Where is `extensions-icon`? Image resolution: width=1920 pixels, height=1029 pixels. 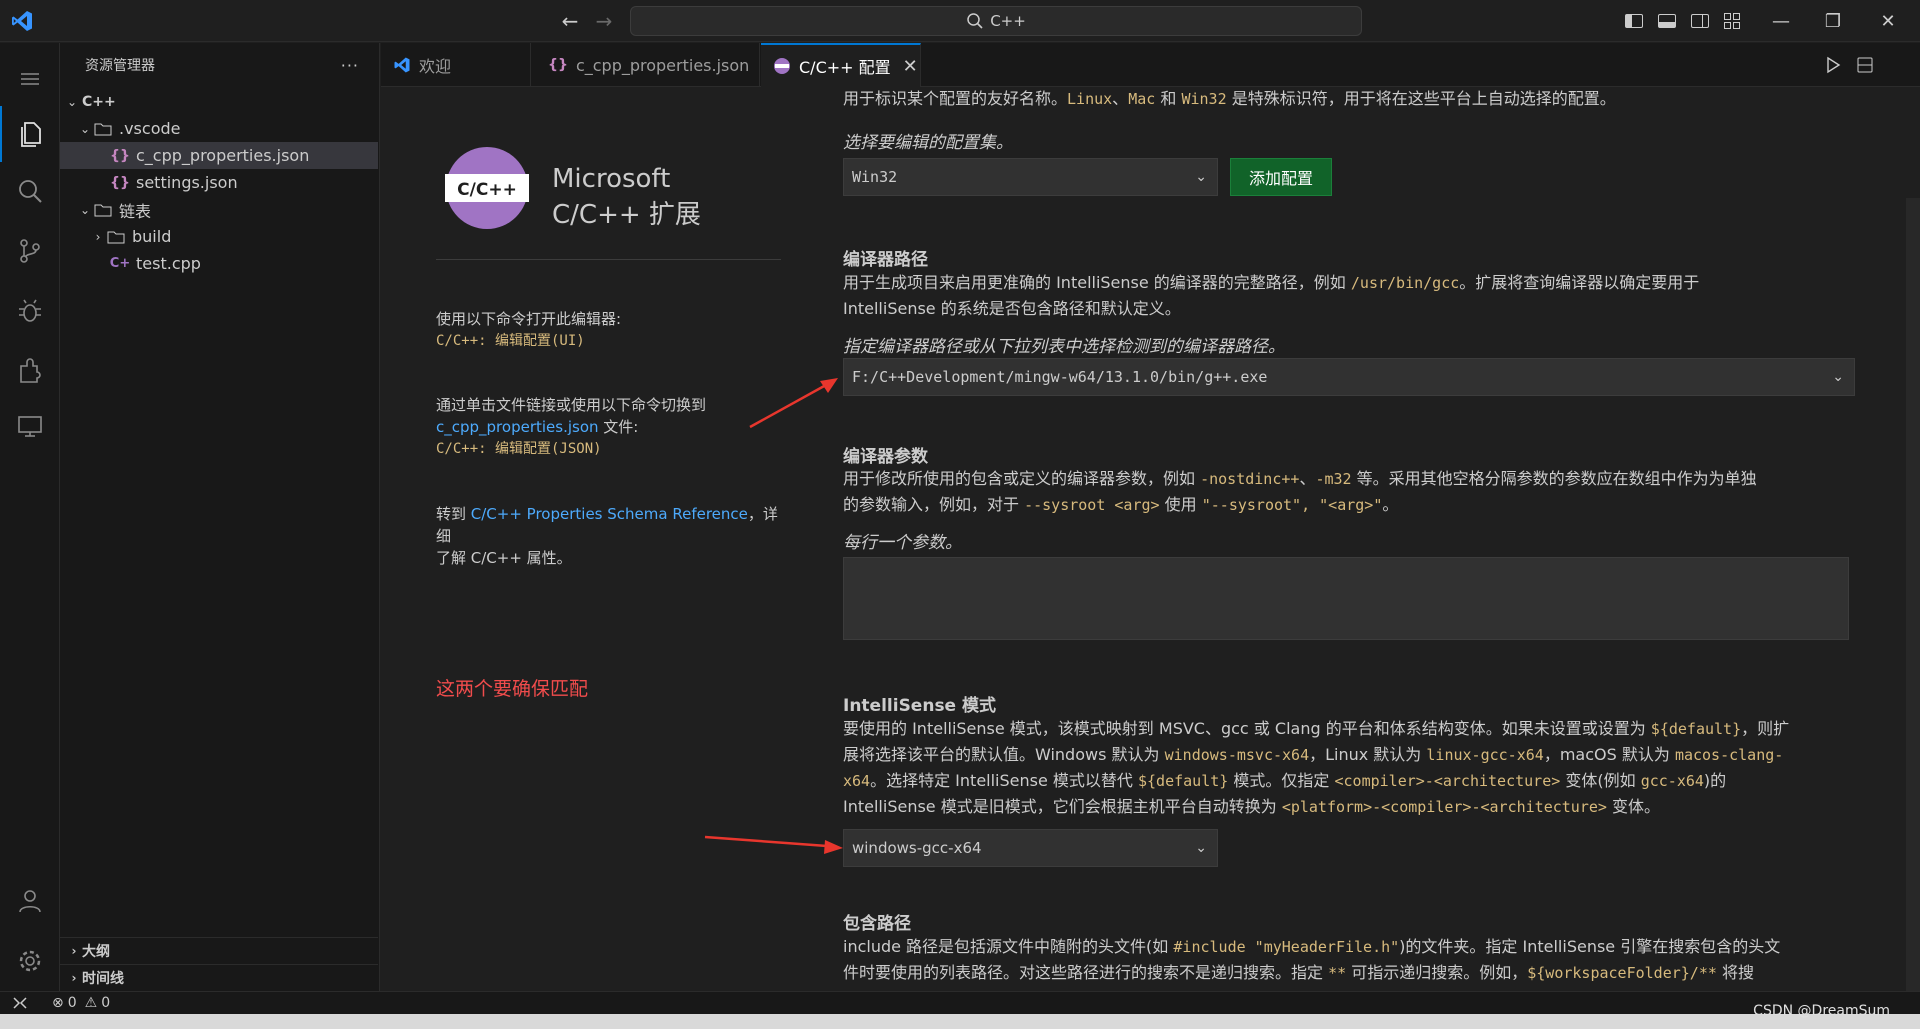 extensions-icon is located at coordinates (30, 371).